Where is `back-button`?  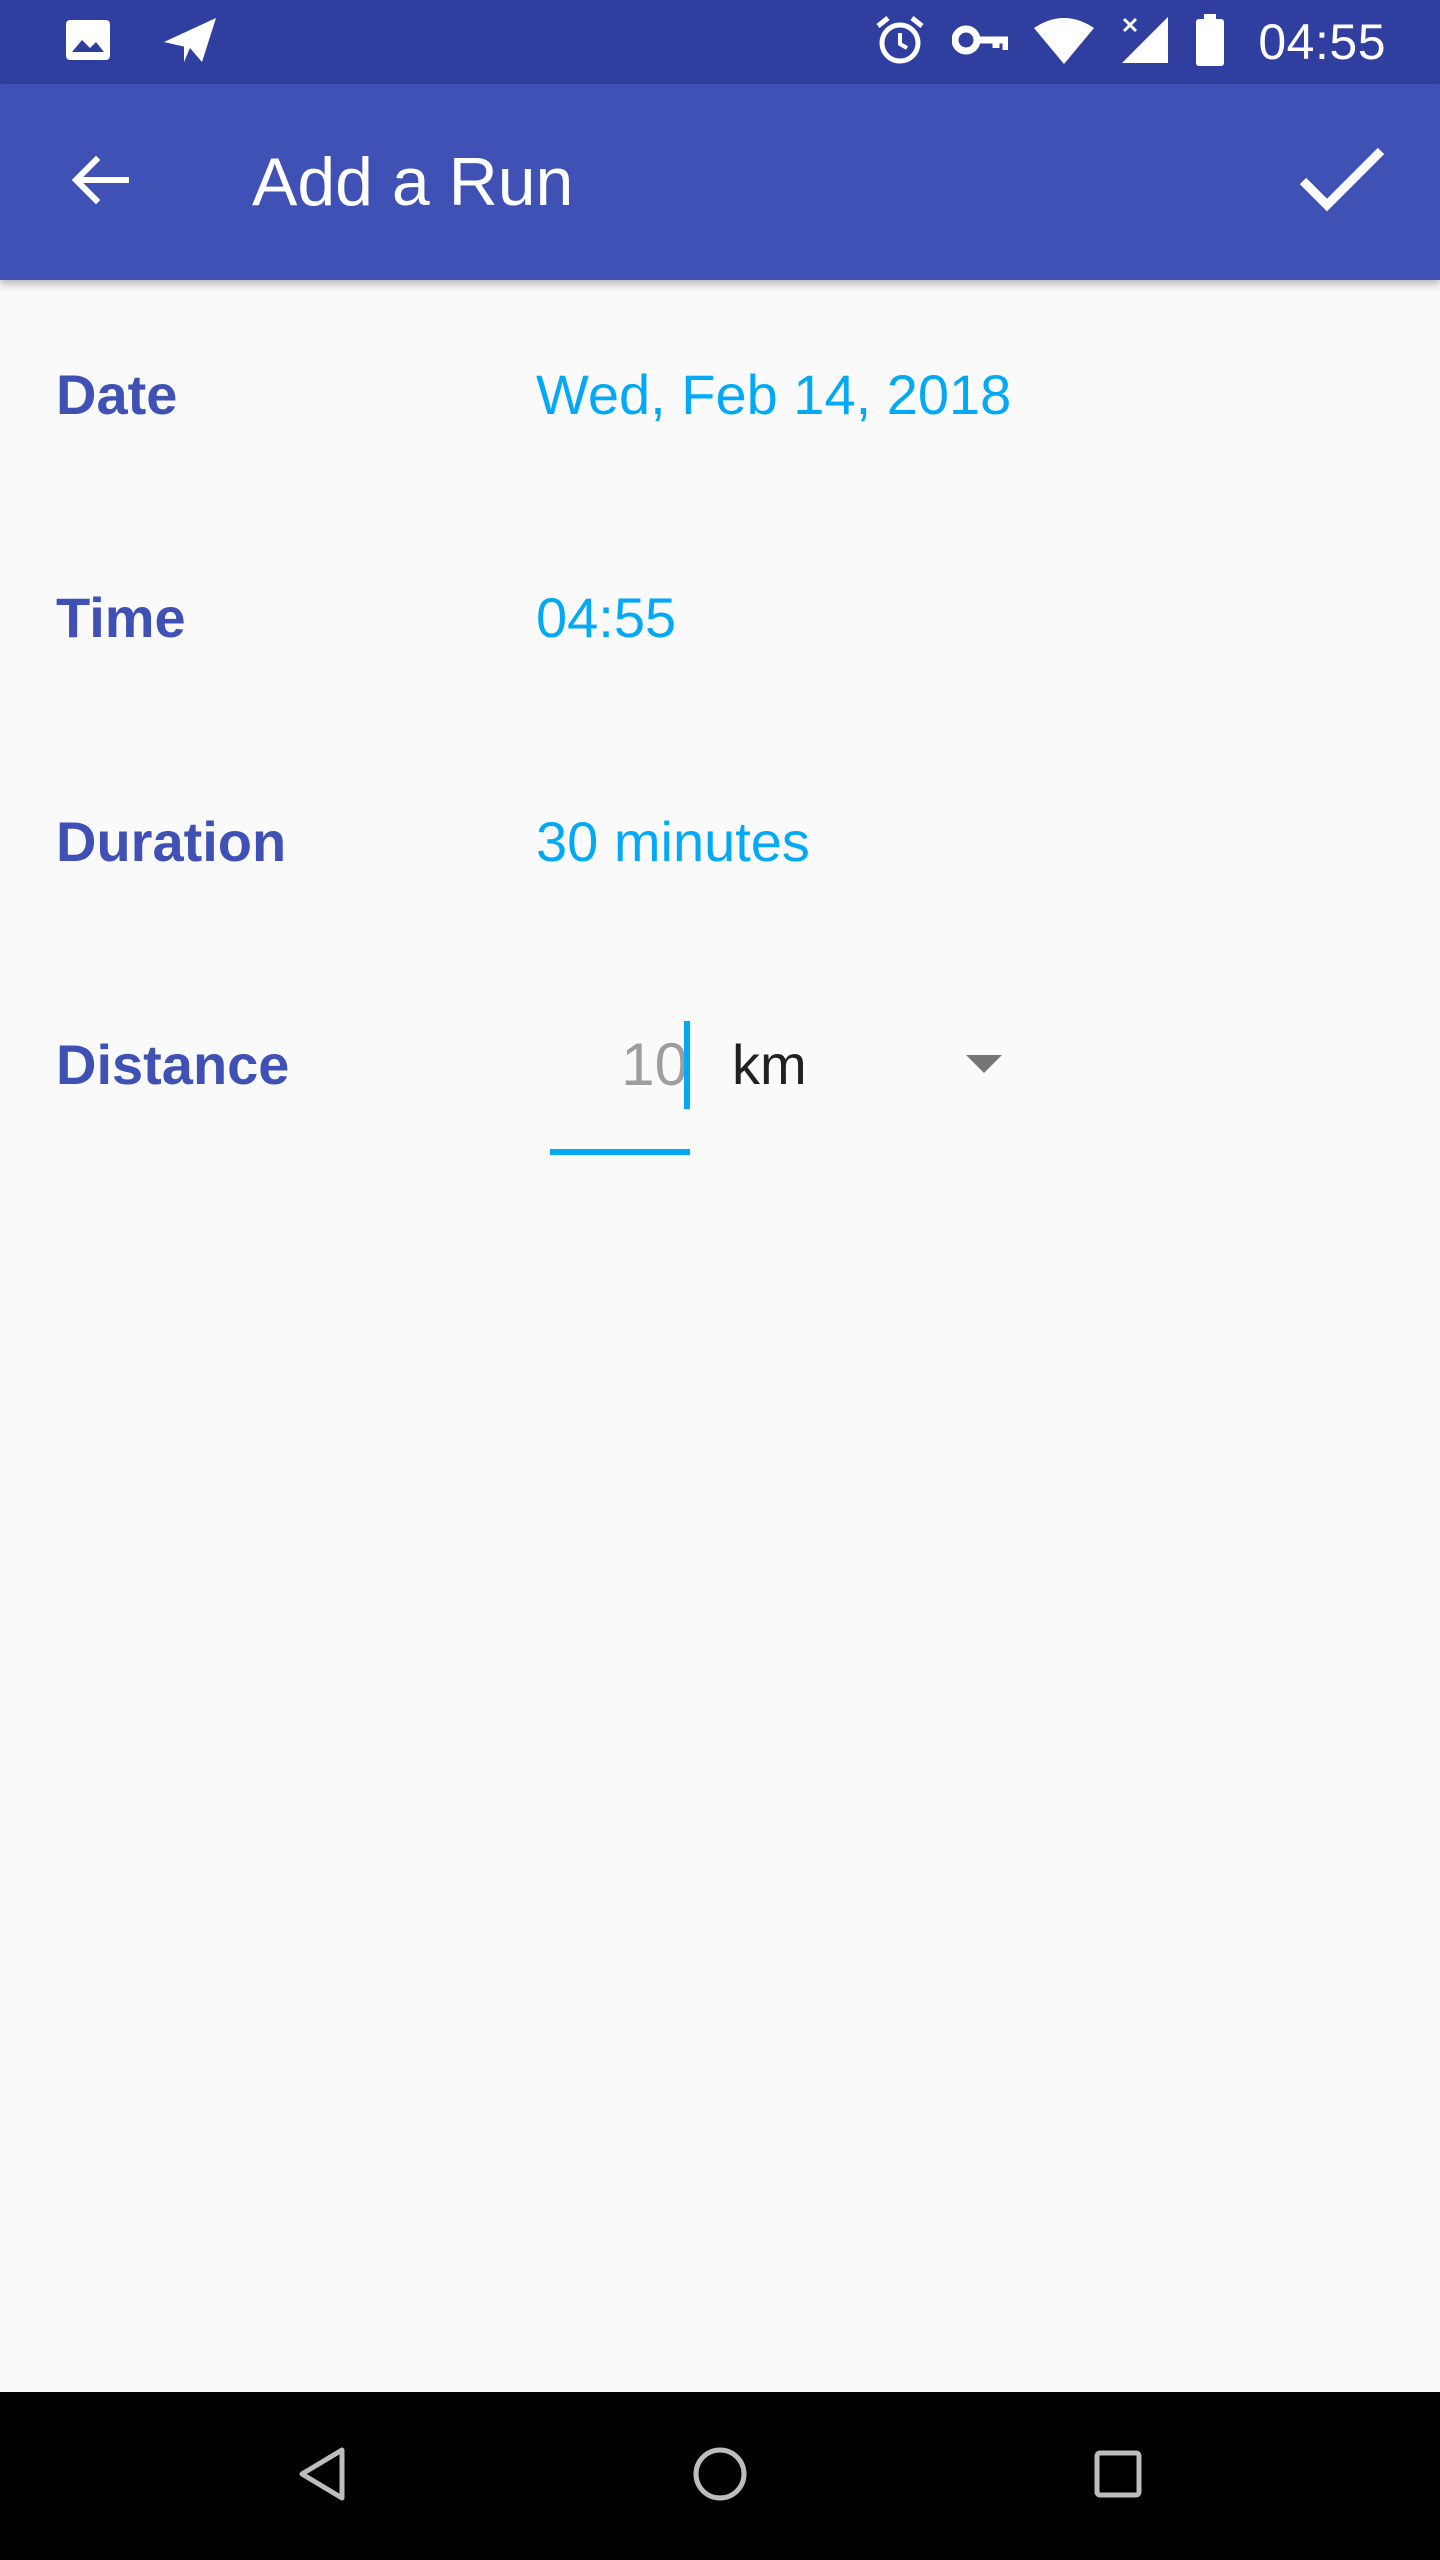
back-button is located at coordinates (100, 182).